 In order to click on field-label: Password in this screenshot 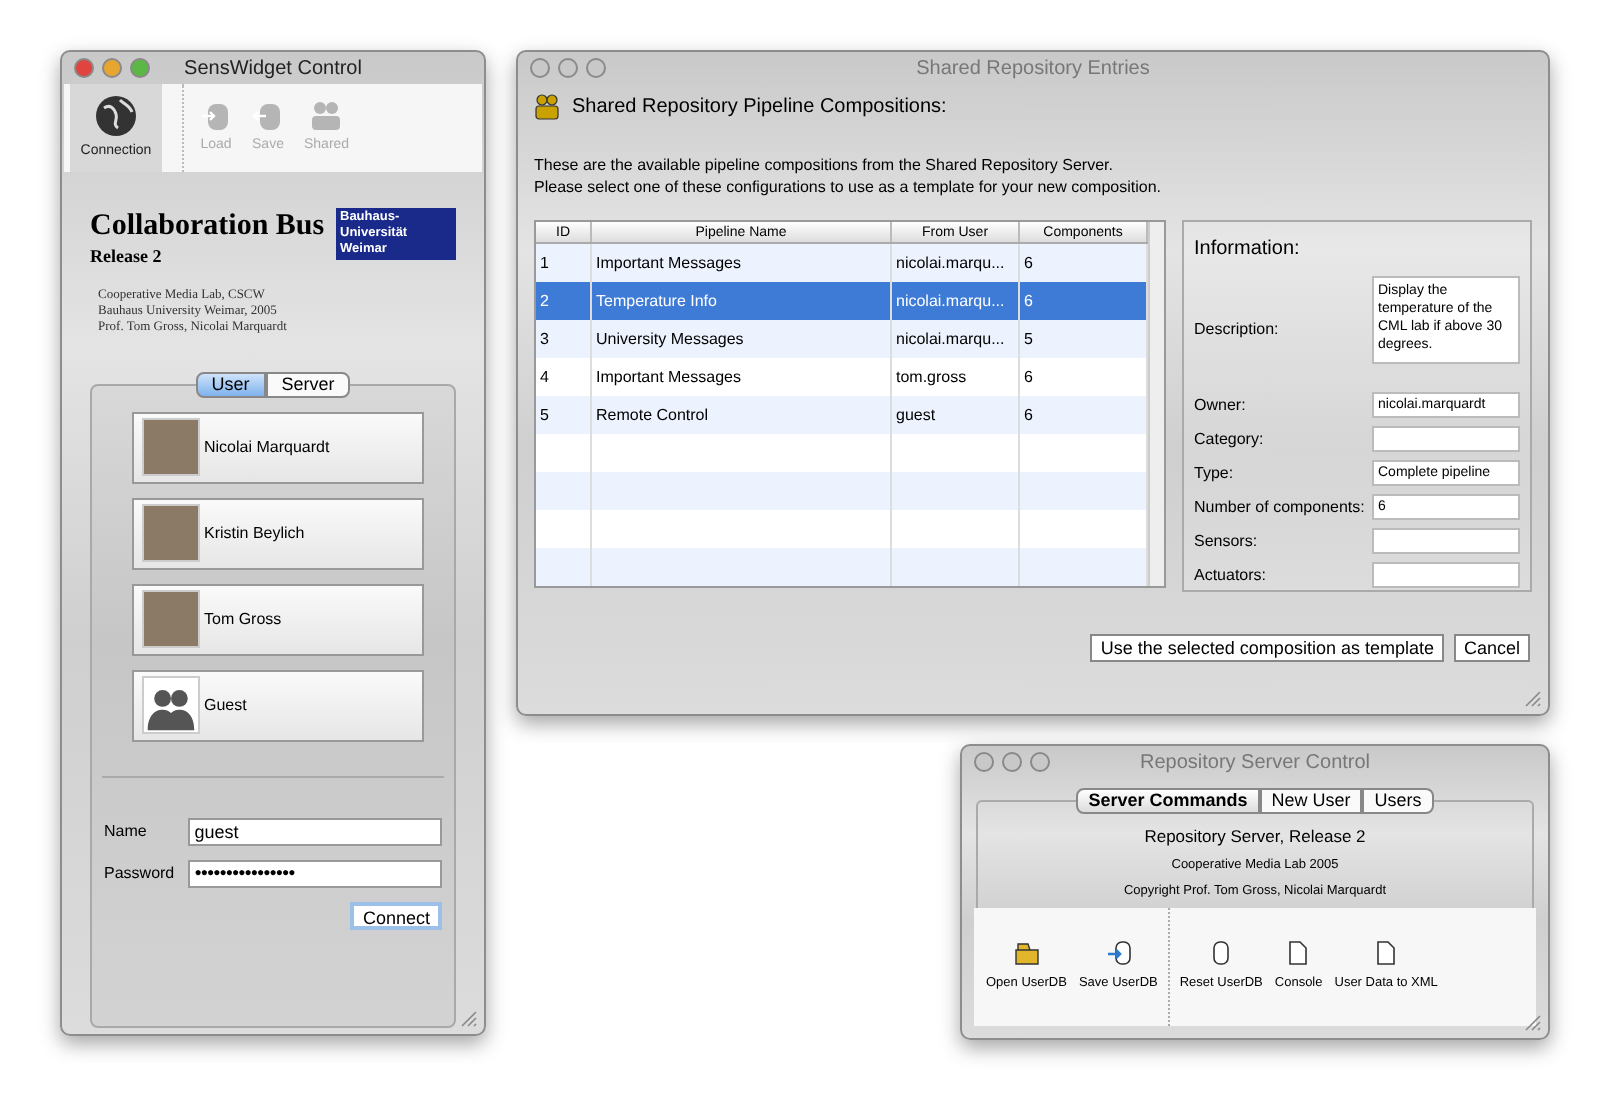, I will do `click(140, 873)`.